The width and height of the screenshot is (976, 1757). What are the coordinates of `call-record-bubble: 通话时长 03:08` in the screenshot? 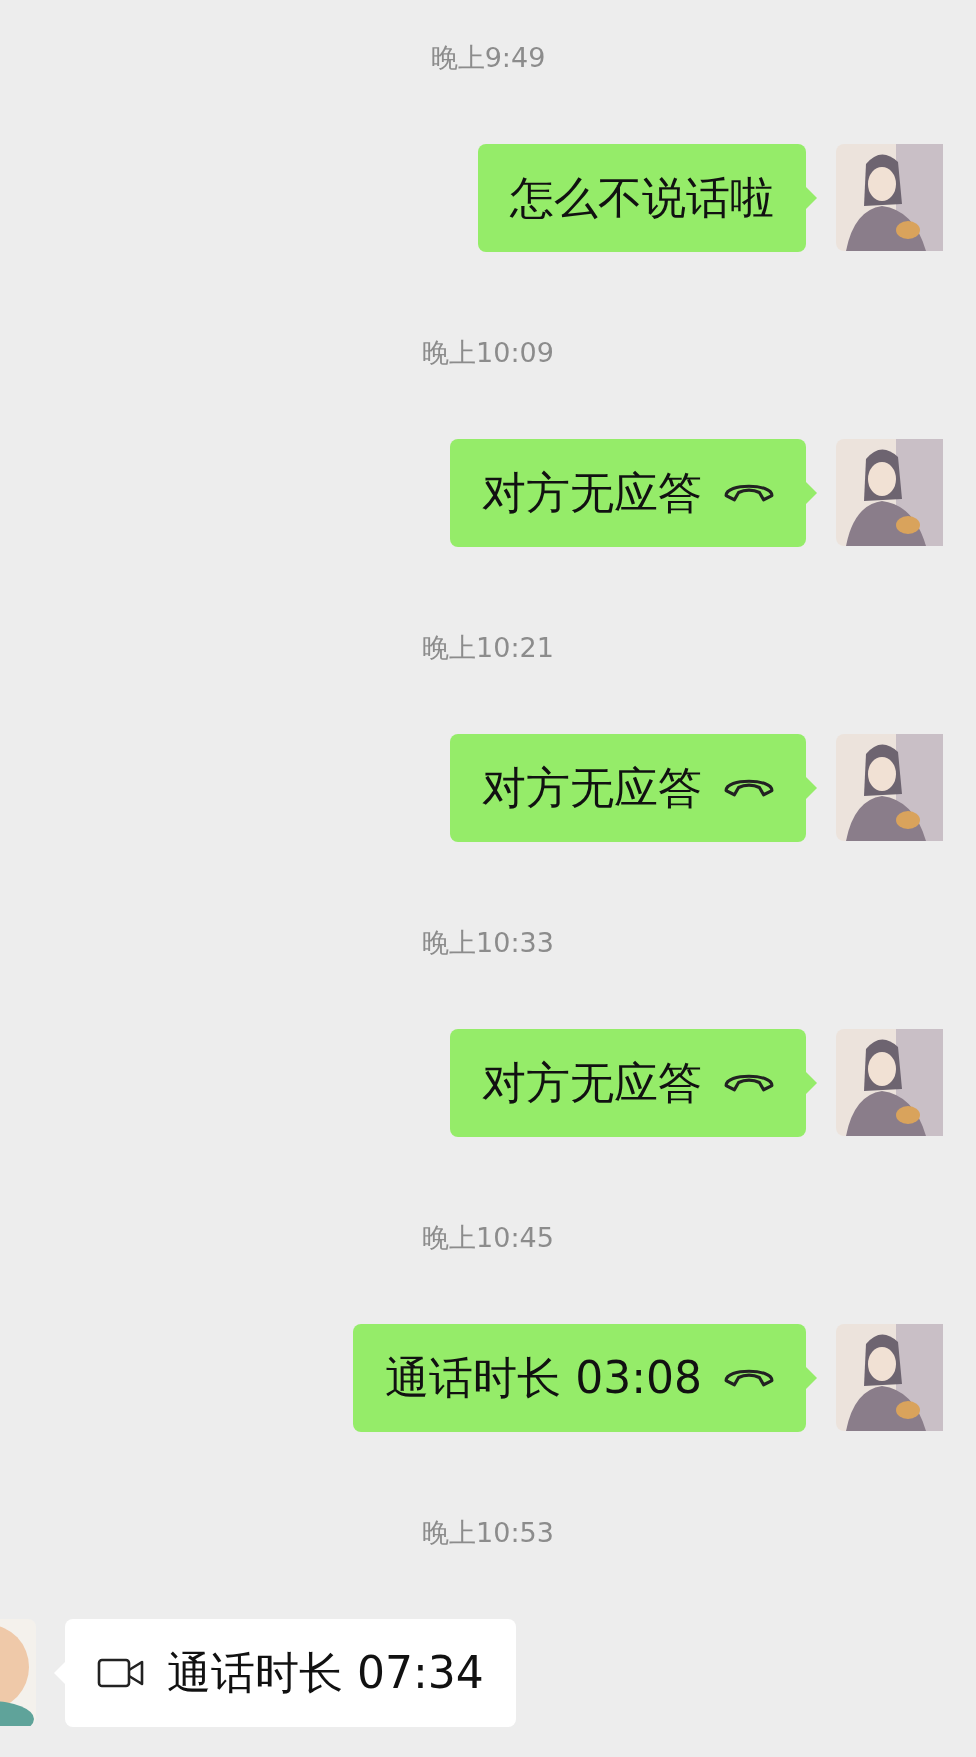 It's located at (579, 1378).